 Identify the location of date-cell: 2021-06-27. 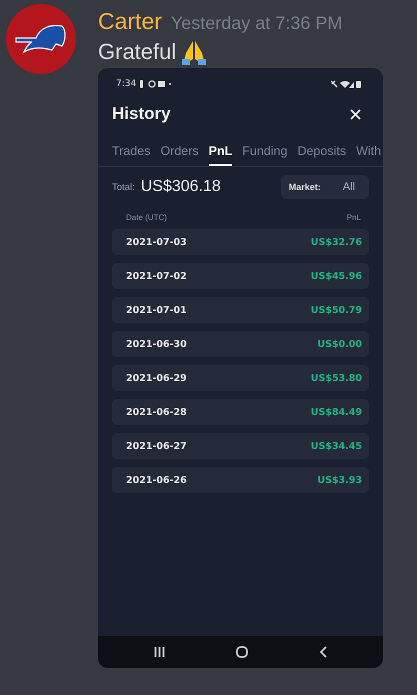
(156, 446).